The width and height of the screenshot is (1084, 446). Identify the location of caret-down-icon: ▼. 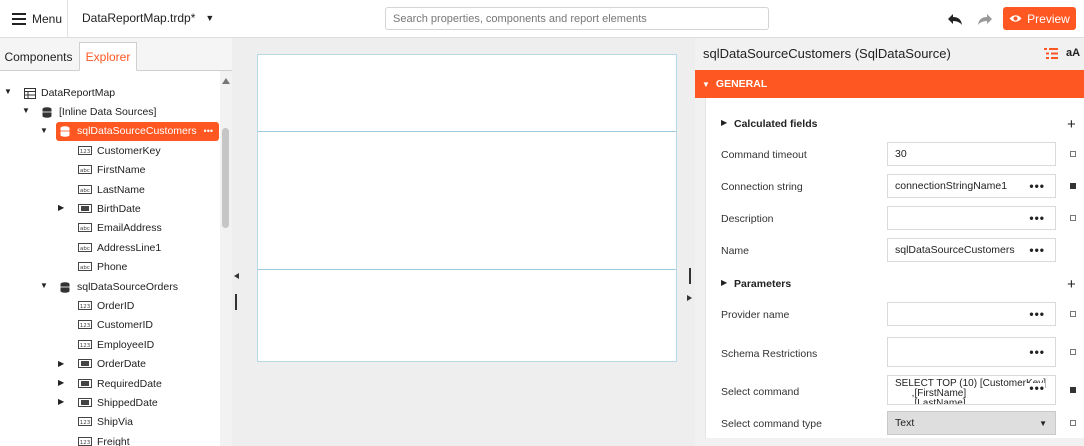
(210, 18).